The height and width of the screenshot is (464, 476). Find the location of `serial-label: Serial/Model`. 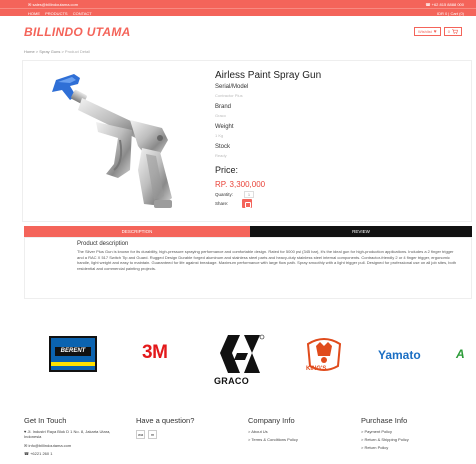

serial-label: Serial/Model is located at coordinates (232, 87).